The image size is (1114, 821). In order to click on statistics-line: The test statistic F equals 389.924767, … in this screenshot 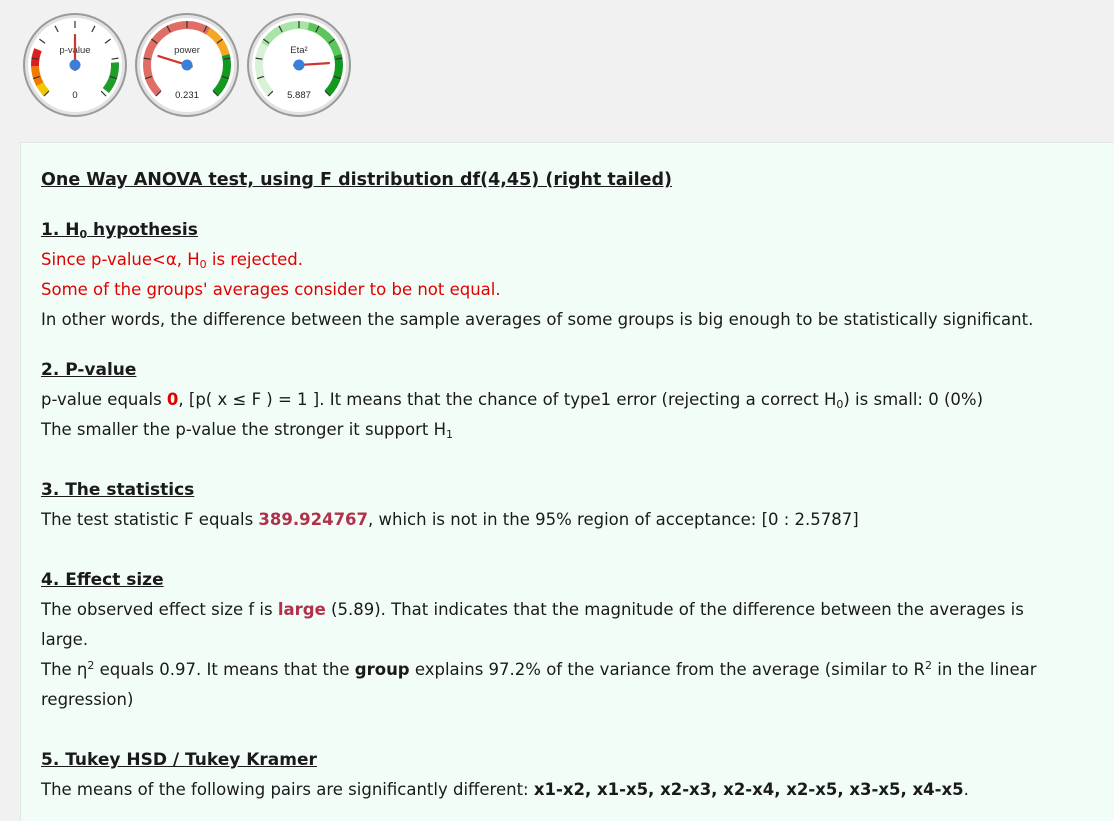, I will do `click(450, 519)`.